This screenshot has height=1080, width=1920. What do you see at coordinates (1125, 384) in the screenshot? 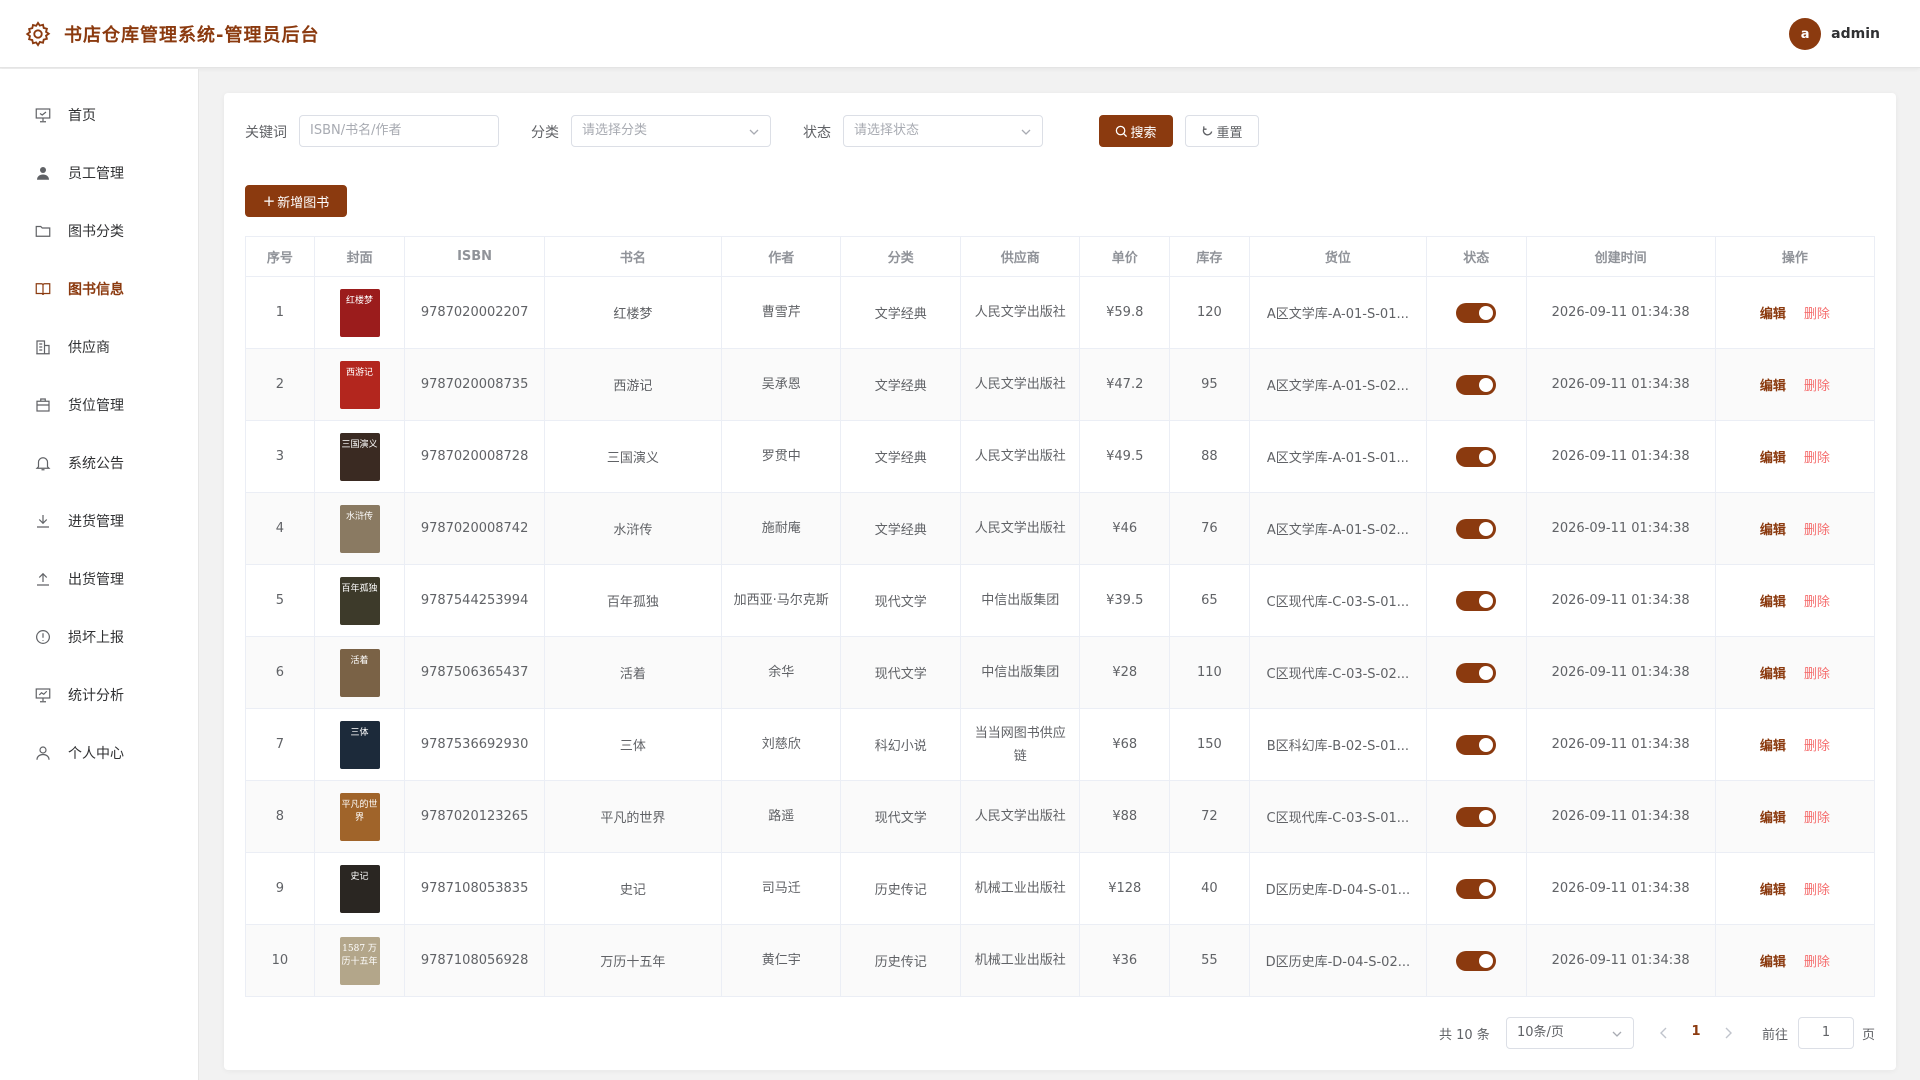
I see `cell-price: ¥47.2` at bounding box center [1125, 384].